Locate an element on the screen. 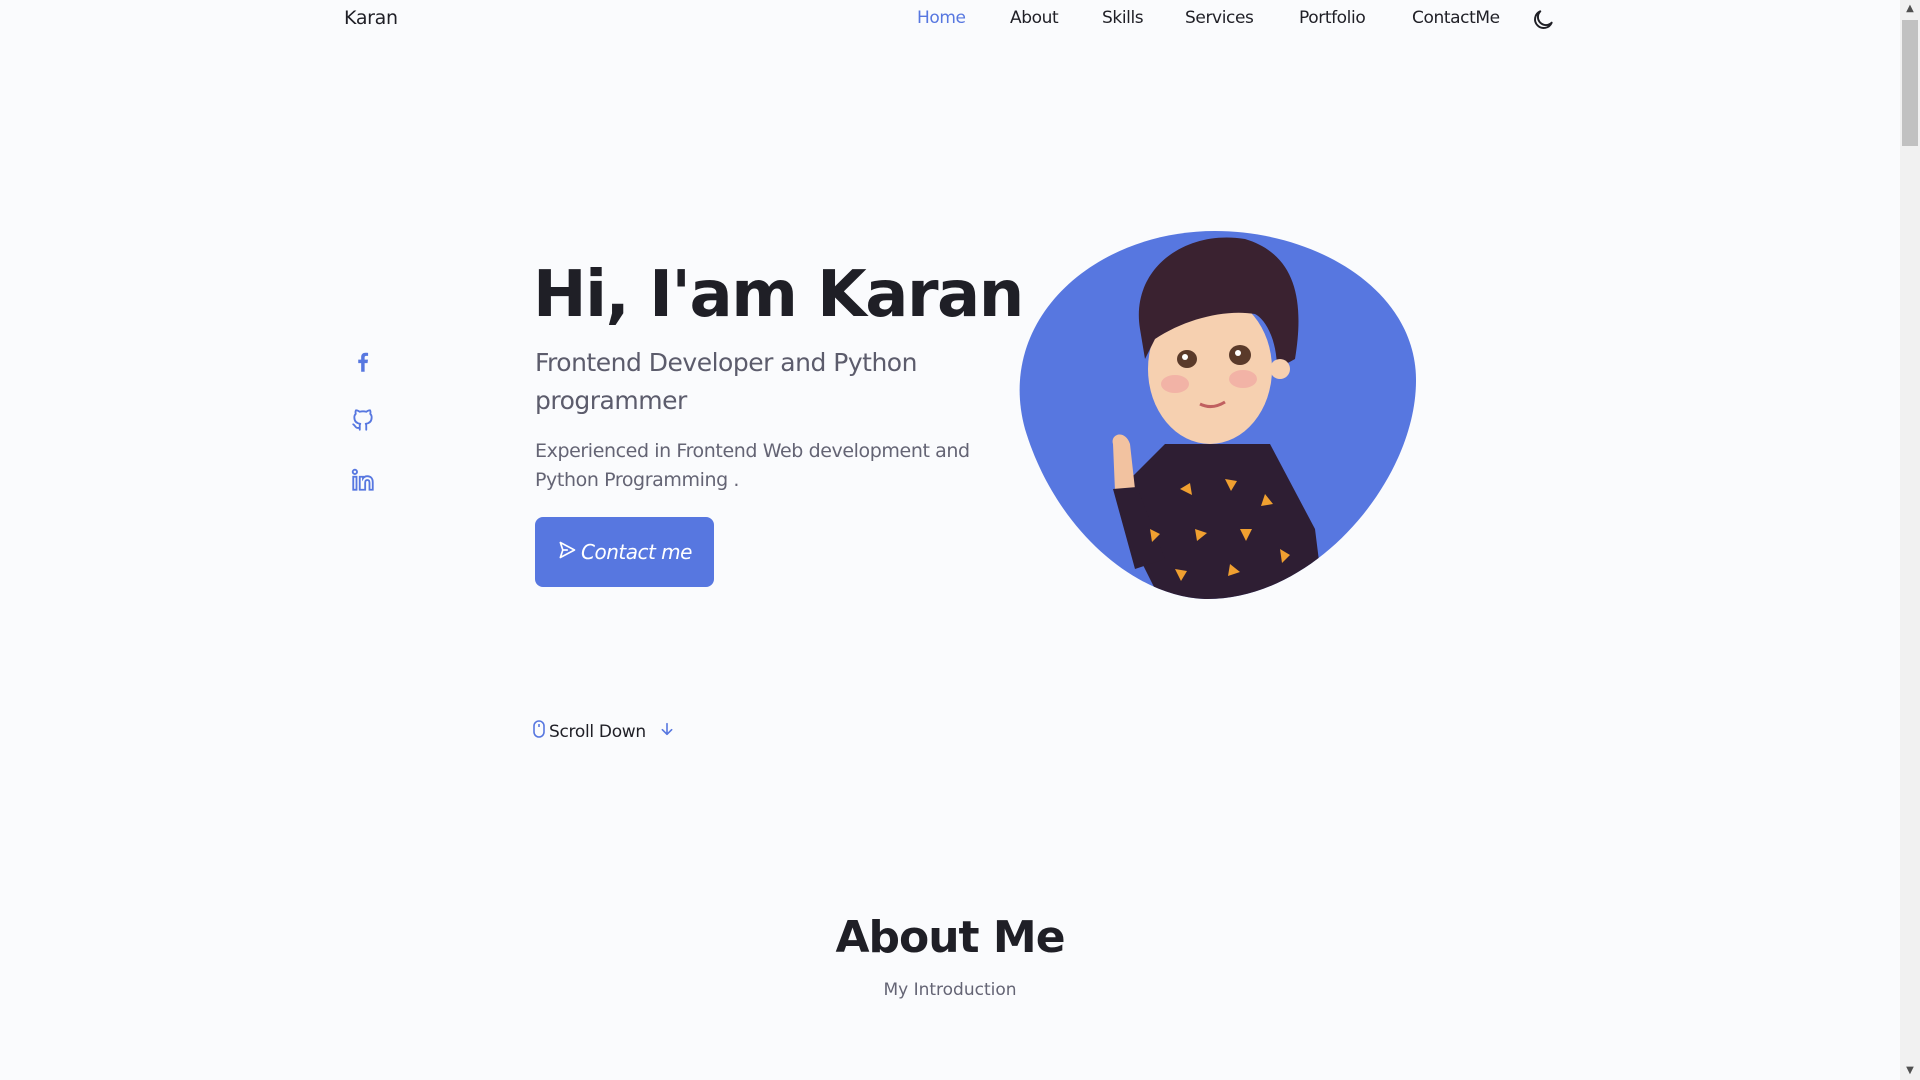  nav-item-portfolio: Portfolio is located at coordinates (1332, 18).